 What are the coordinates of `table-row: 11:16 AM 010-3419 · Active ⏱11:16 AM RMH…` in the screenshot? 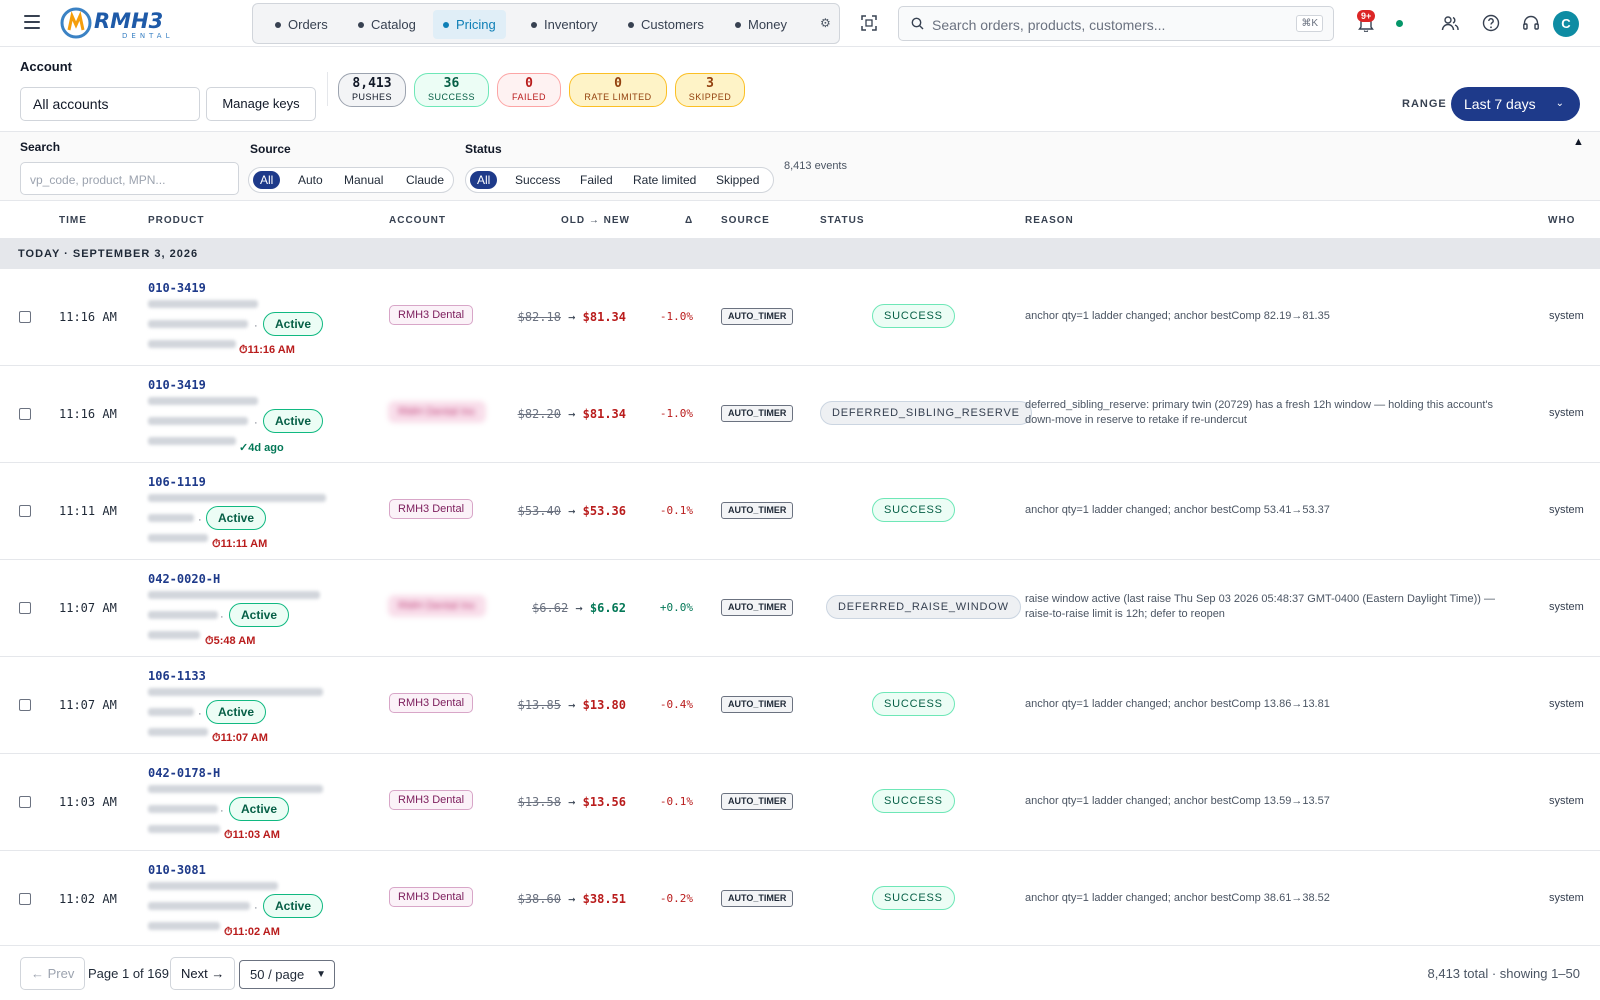 It's located at (800, 317).